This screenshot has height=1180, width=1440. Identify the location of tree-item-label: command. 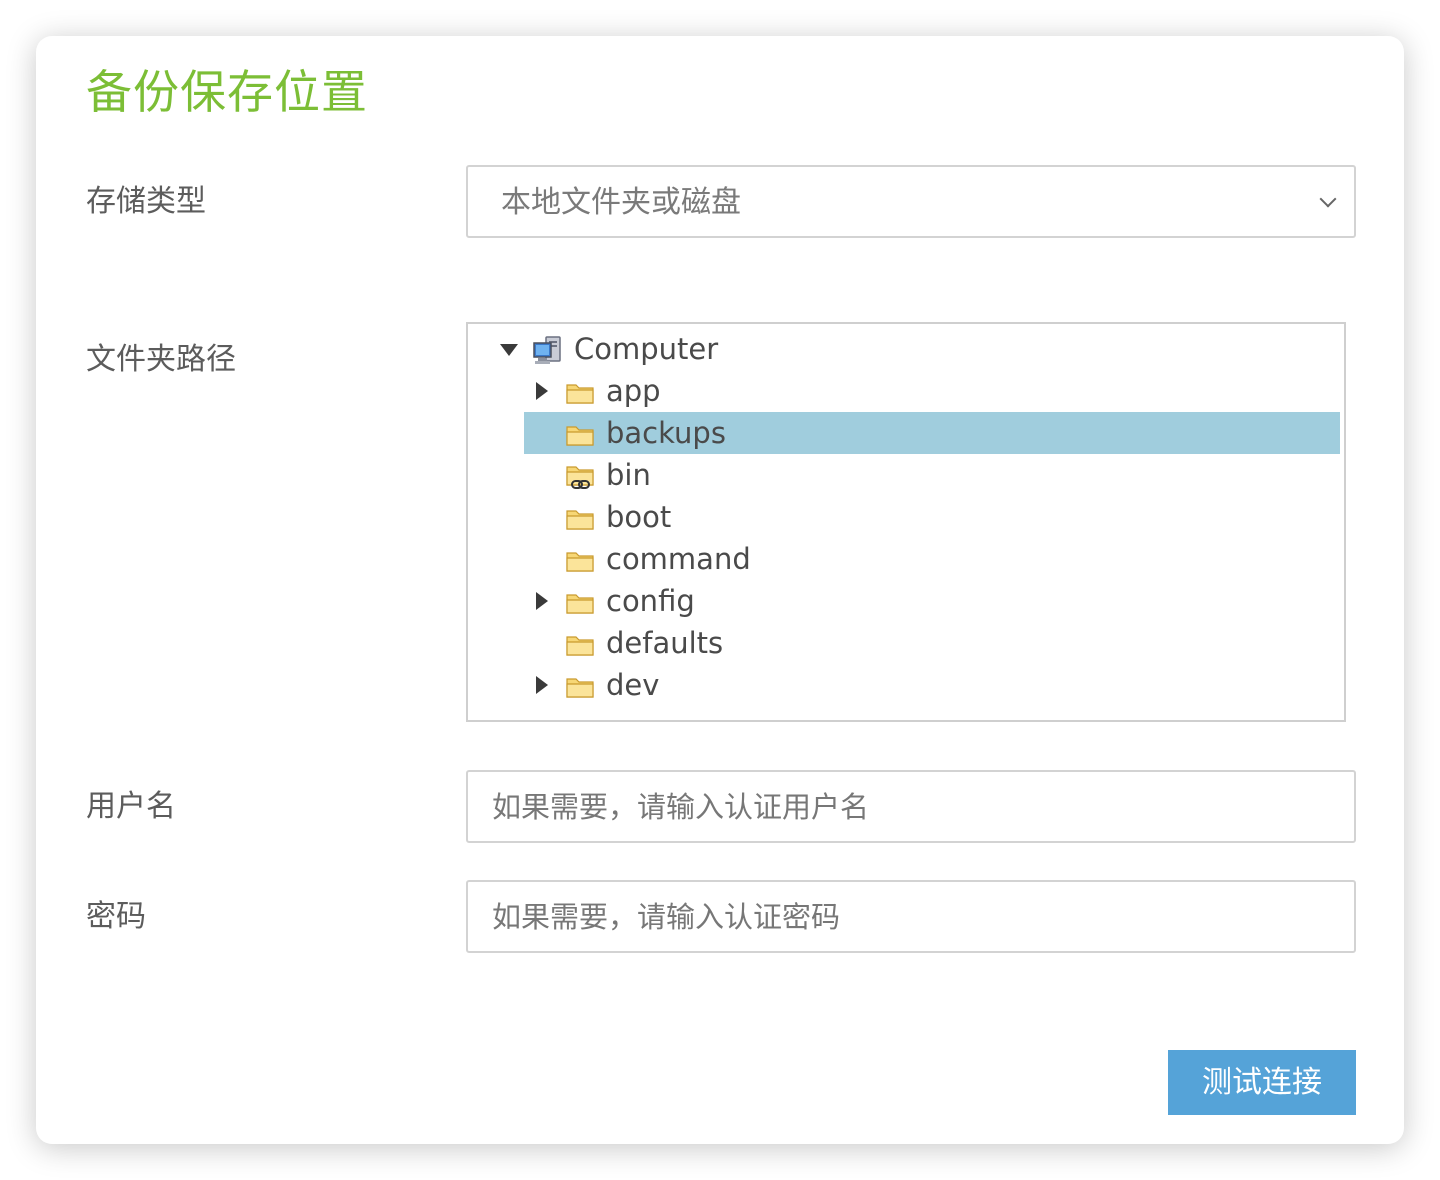
(678, 559).